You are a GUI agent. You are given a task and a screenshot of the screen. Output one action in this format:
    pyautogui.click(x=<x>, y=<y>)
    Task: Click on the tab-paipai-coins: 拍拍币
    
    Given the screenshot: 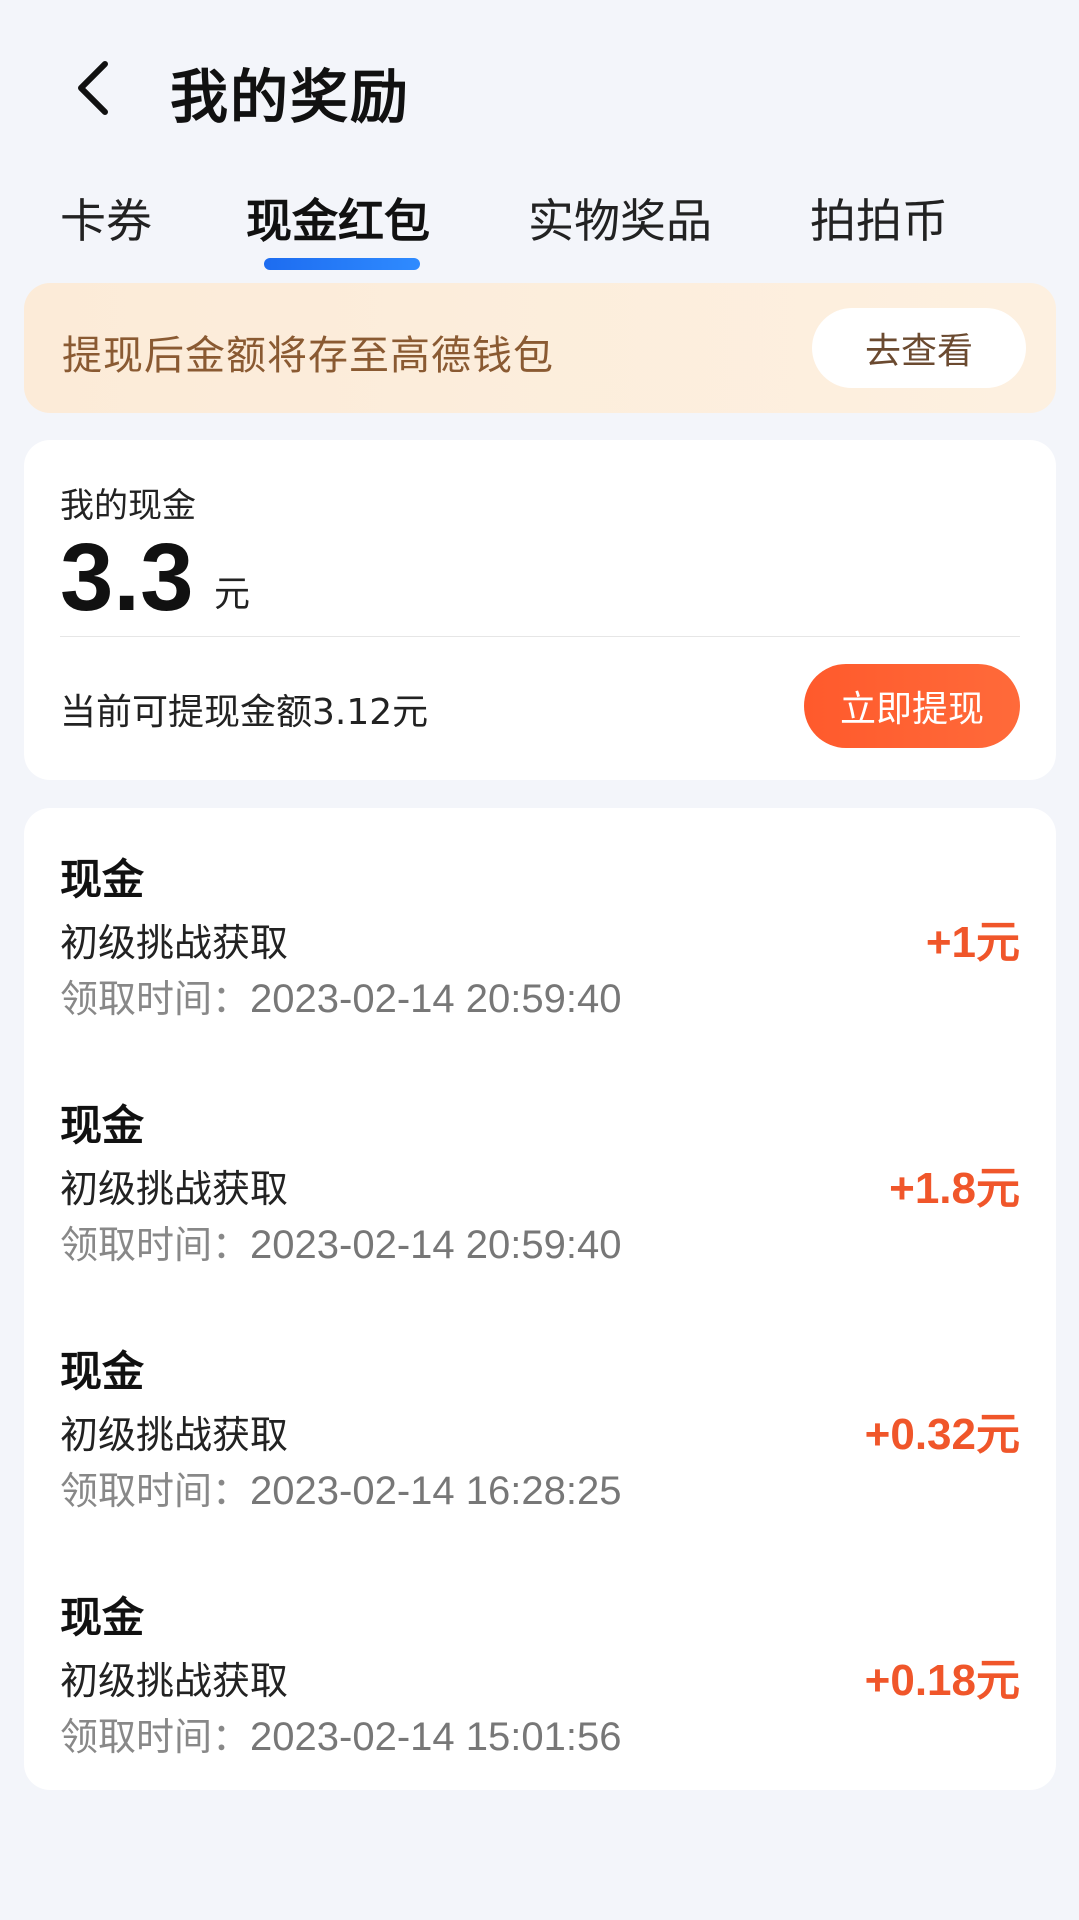 What is the action you would take?
    pyautogui.click(x=879, y=218)
    